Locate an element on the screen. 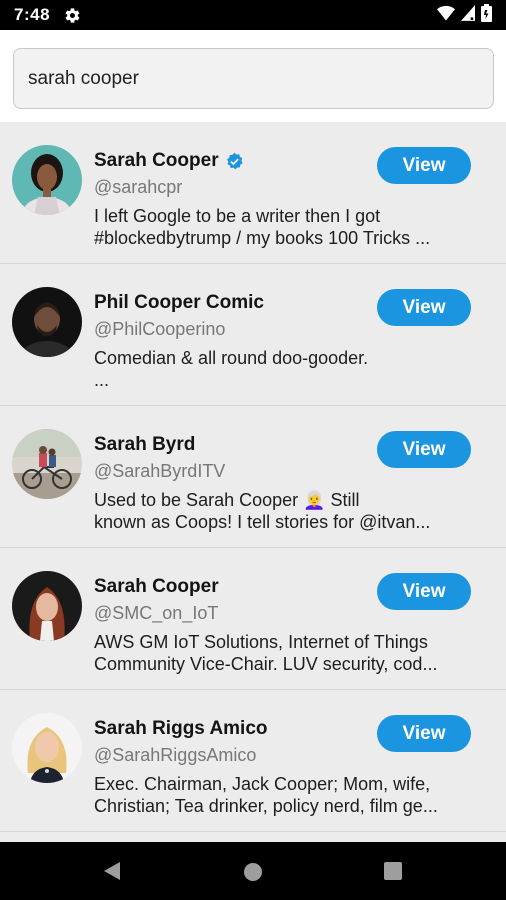 Image resolution: width=506 pixels, height=900 pixels. battery-icon is located at coordinates (486, 15).